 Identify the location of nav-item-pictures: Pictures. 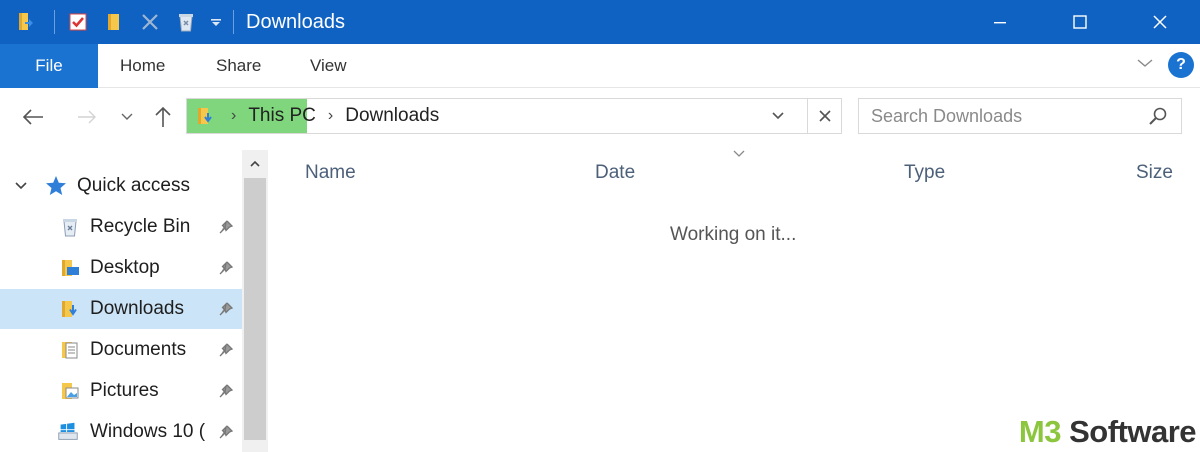
(121, 391).